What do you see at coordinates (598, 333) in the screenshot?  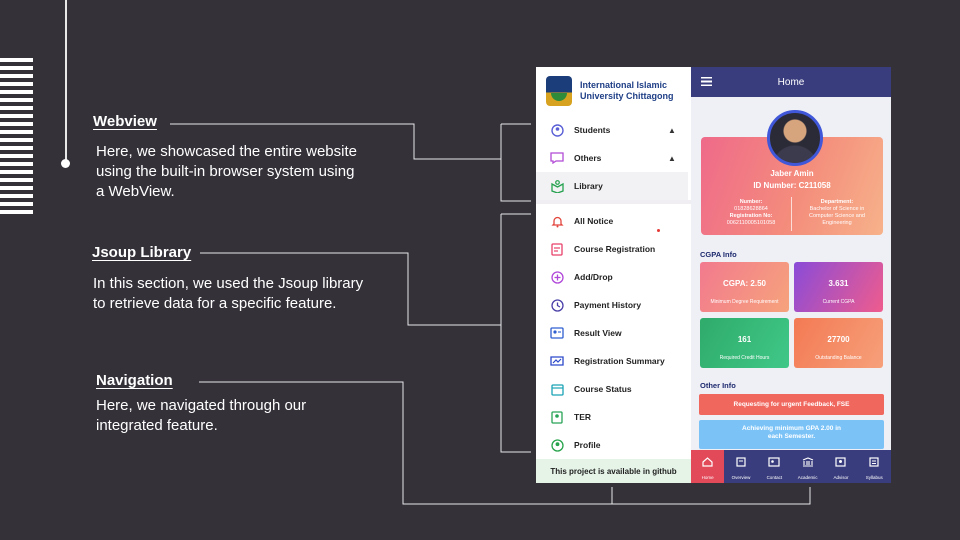 I see `drawer-item-label: Result View` at bounding box center [598, 333].